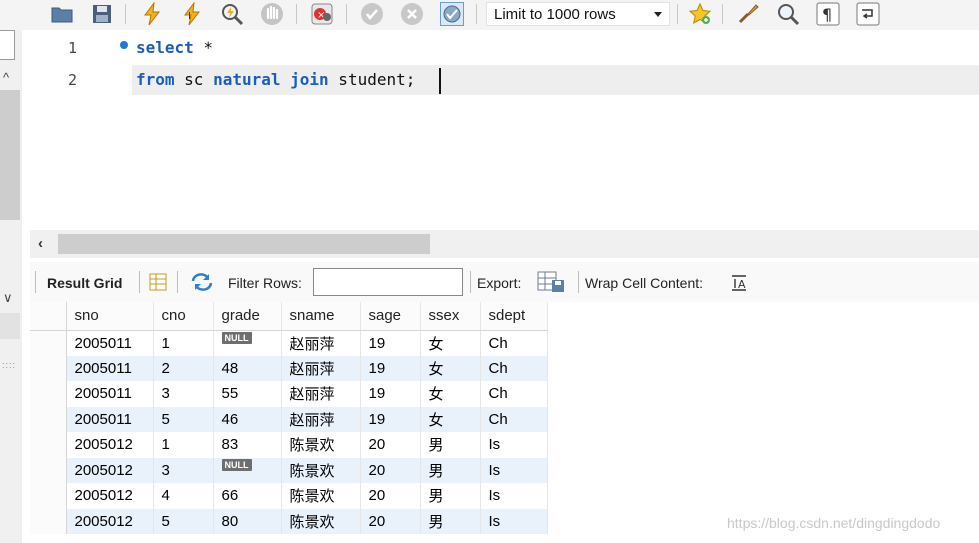 The height and width of the screenshot is (543, 979). What do you see at coordinates (6, 77) in the screenshot?
I see `chevron-up-icon: ^` at bounding box center [6, 77].